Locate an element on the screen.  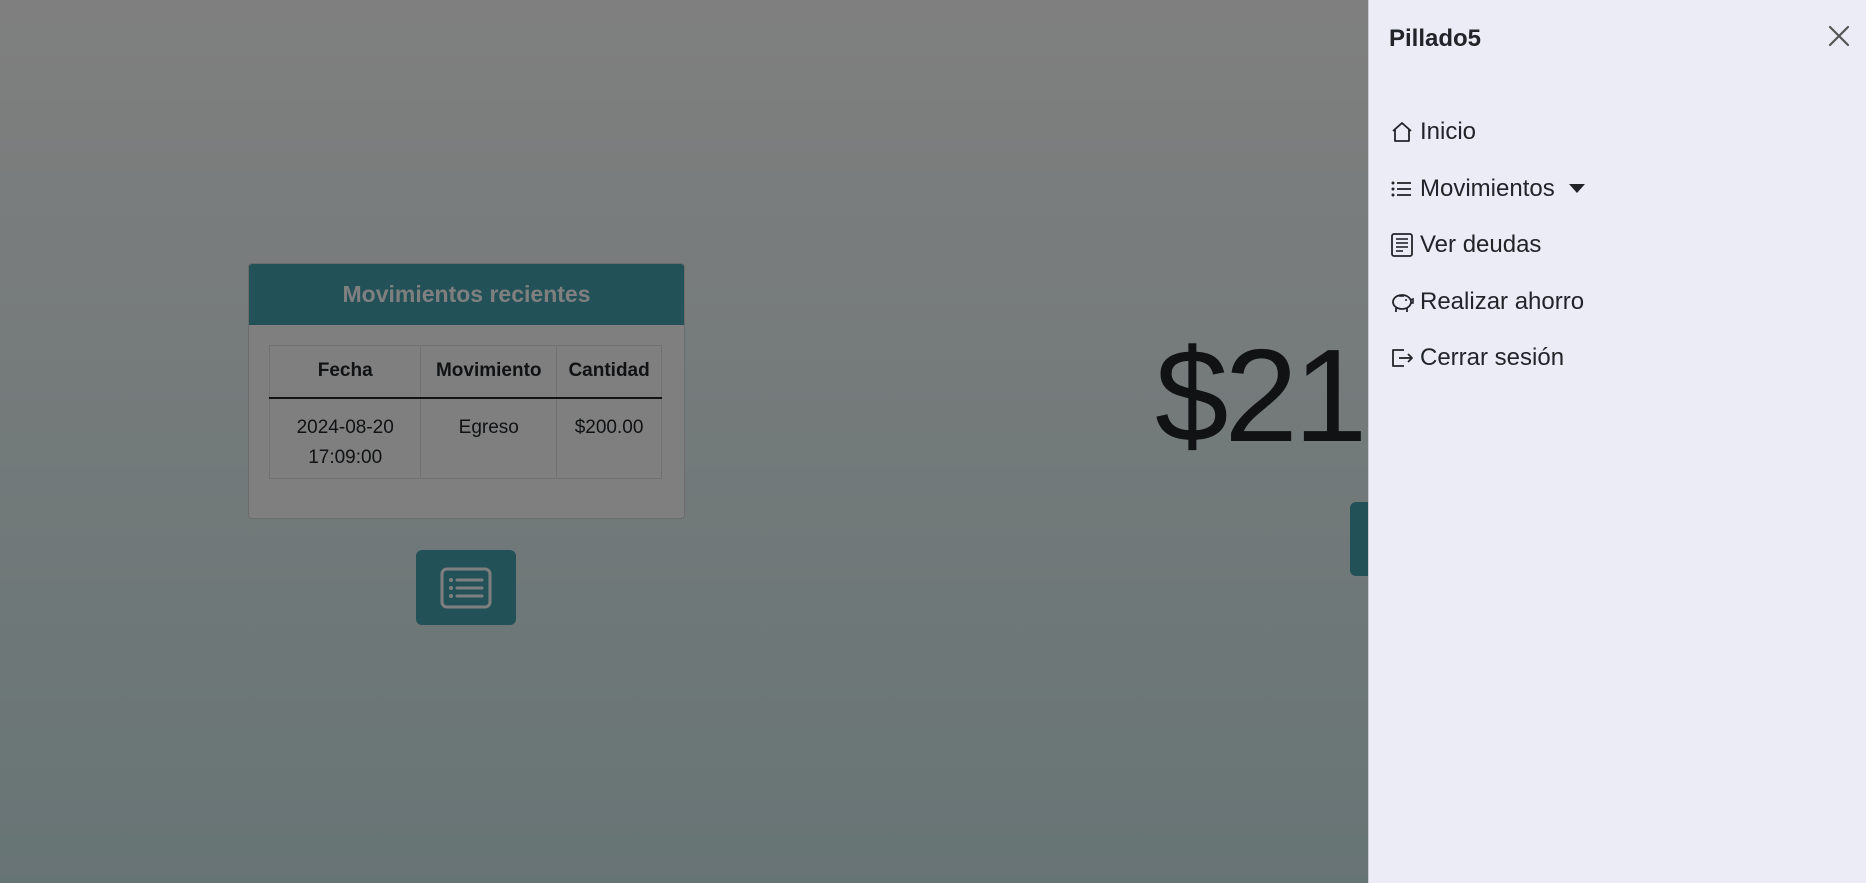
sidebar-item-label: Realizar ahorro is located at coordinates (1502, 301).